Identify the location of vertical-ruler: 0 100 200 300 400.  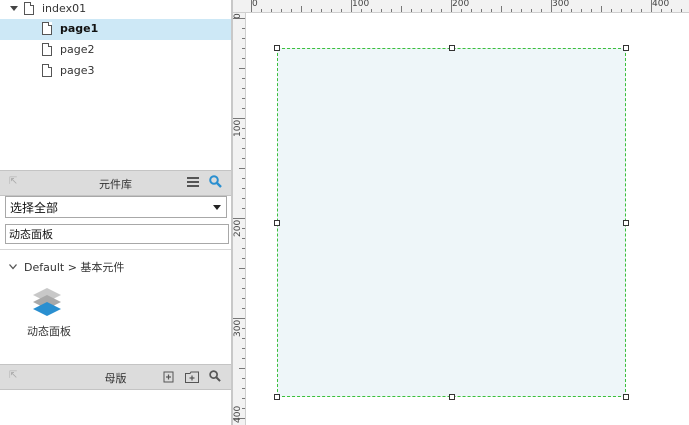
(239, 219).